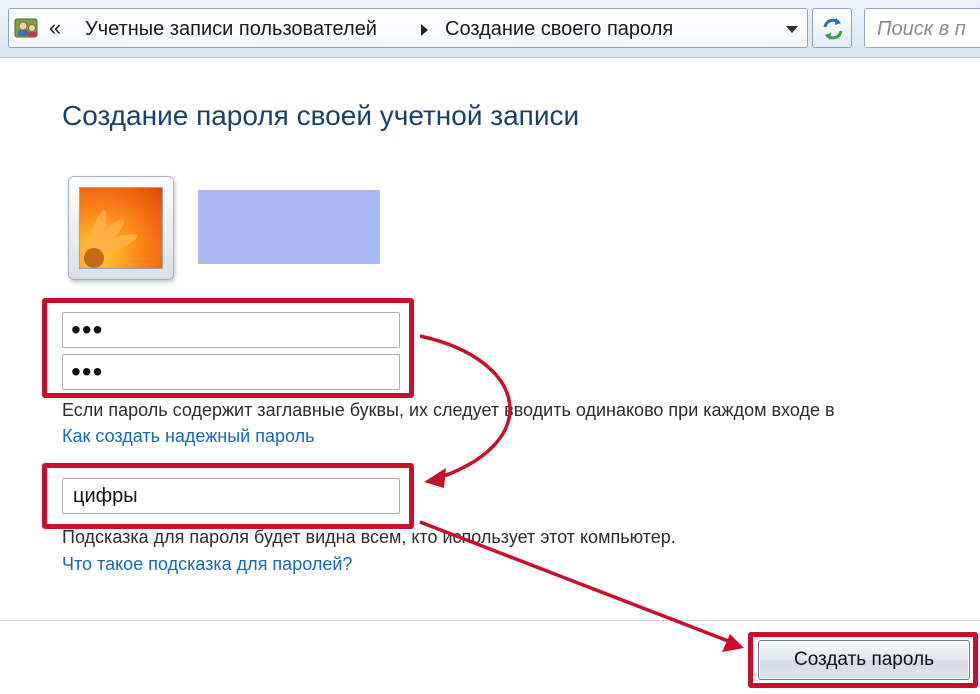 The width and height of the screenshot is (980, 694). Describe the element at coordinates (55, 28) in the screenshot. I see `breadcrumb-overflow: «` at that location.